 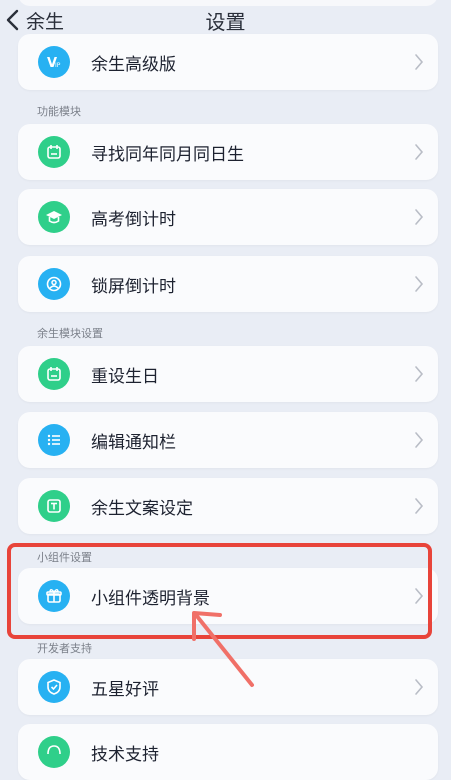 What do you see at coordinates (54, 440) in the screenshot?
I see `list-icon` at bounding box center [54, 440].